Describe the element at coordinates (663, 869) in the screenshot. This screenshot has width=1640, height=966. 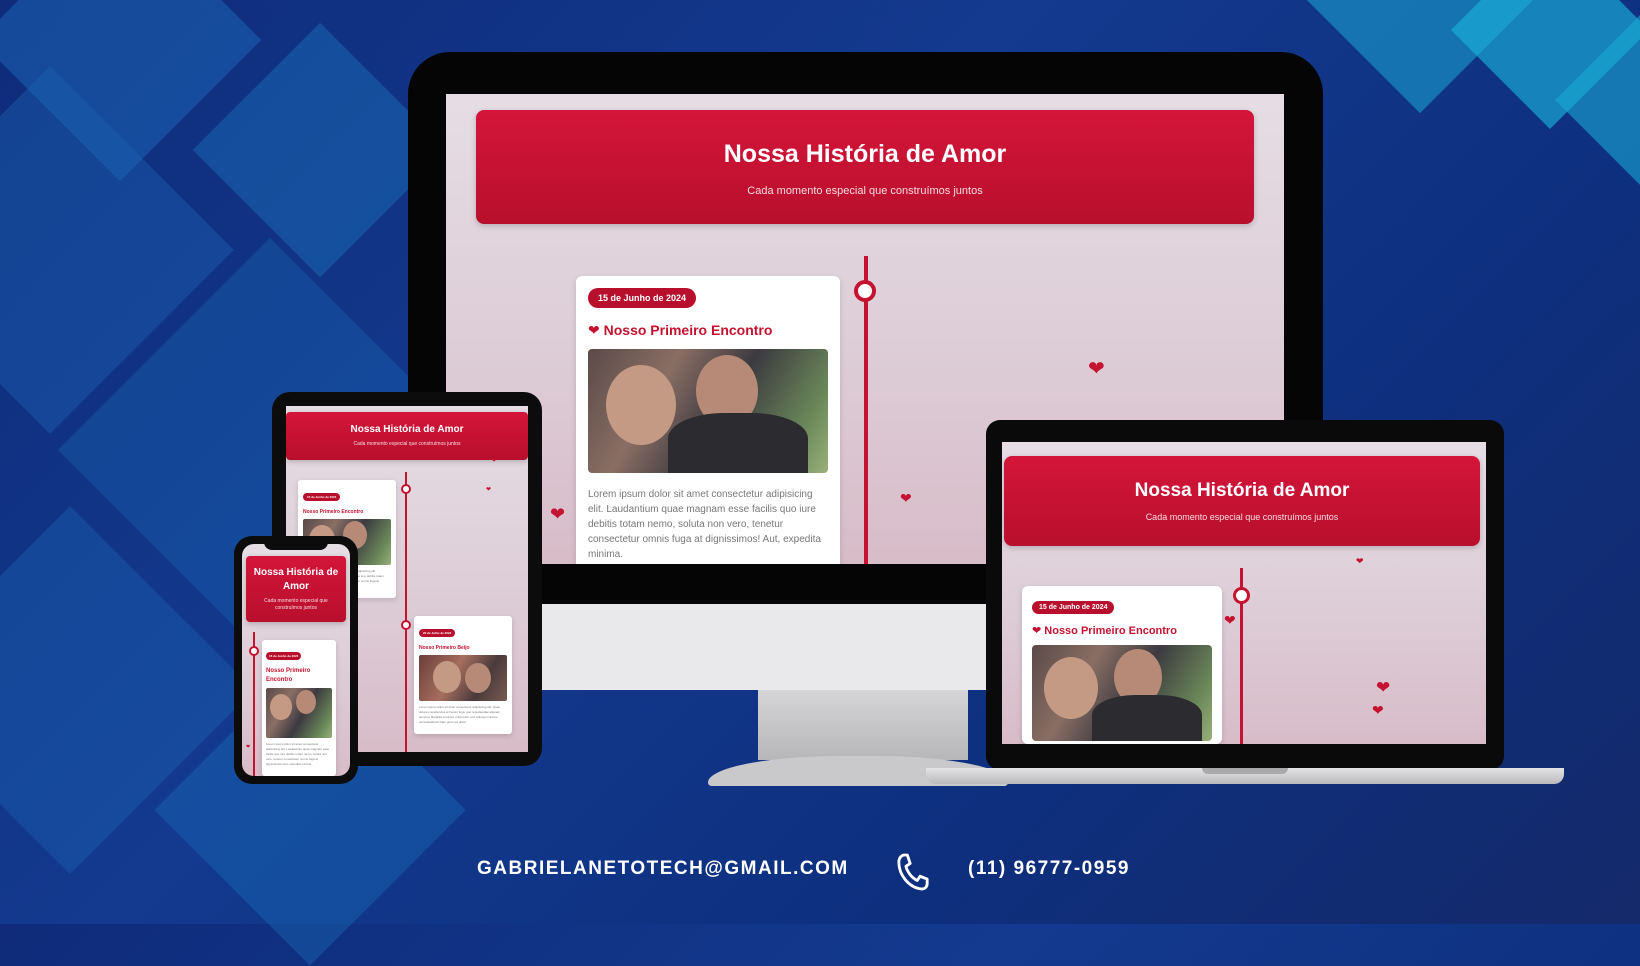
I see `contact-email: GABRIELANETOTECH@GMAIL.COM` at that location.